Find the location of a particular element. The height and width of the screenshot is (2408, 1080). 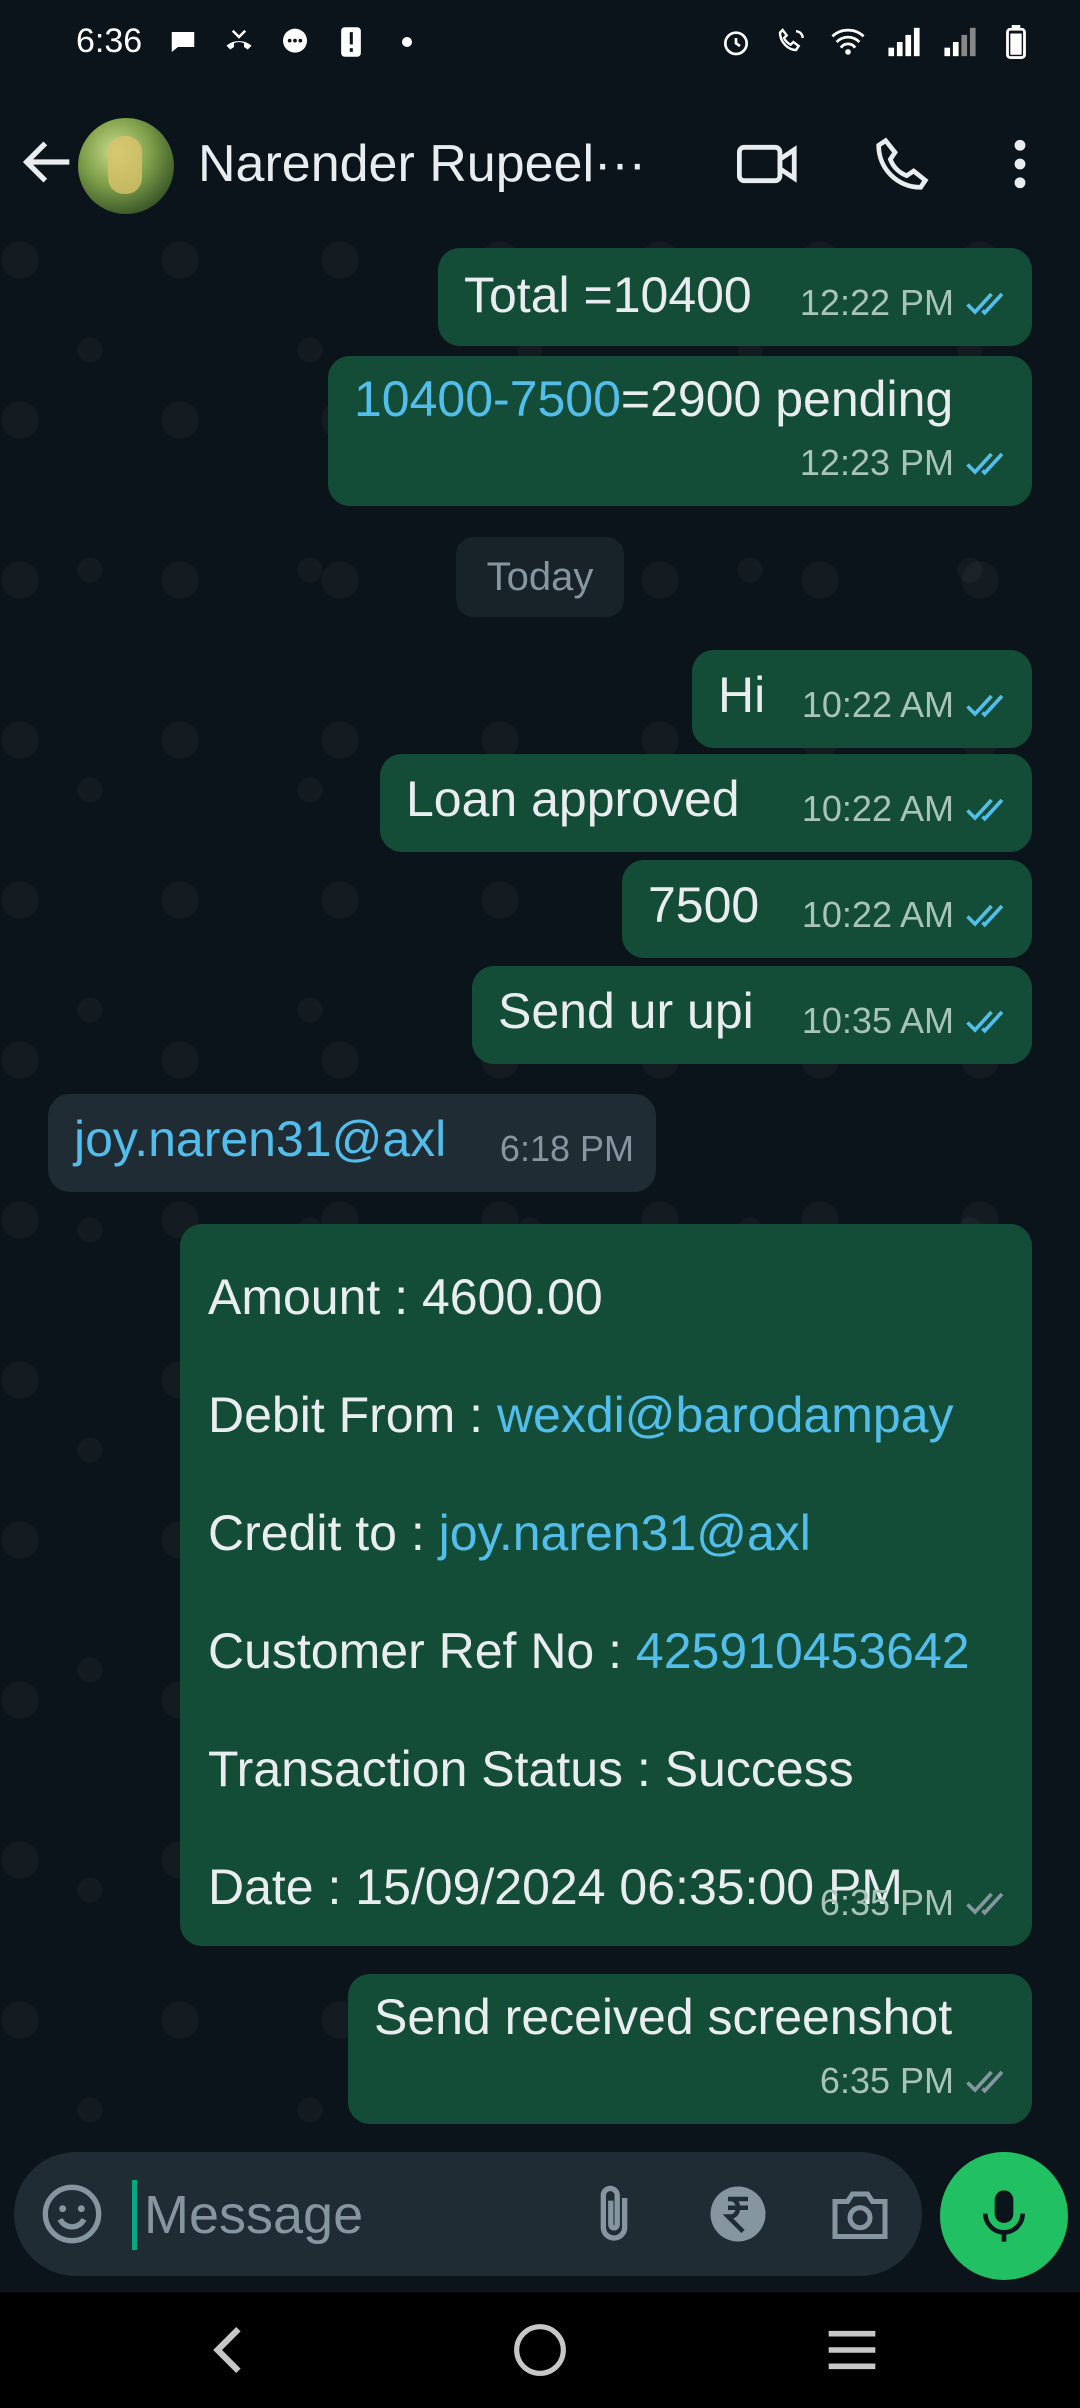

notification-icons is located at coordinates (295, 42).